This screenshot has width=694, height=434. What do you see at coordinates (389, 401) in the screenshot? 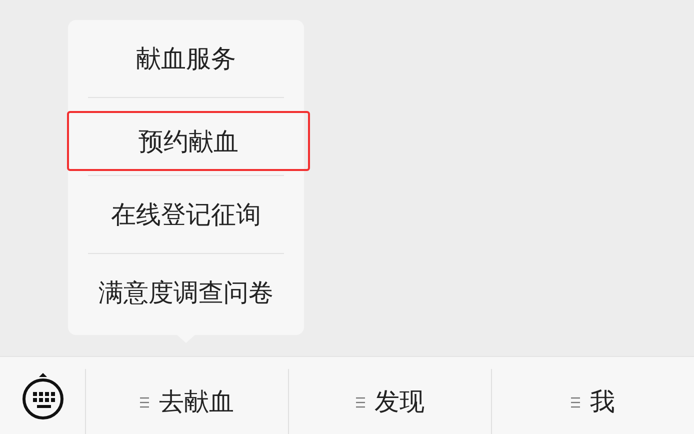
I see `menu-tab: 发现` at bounding box center [389, 401].